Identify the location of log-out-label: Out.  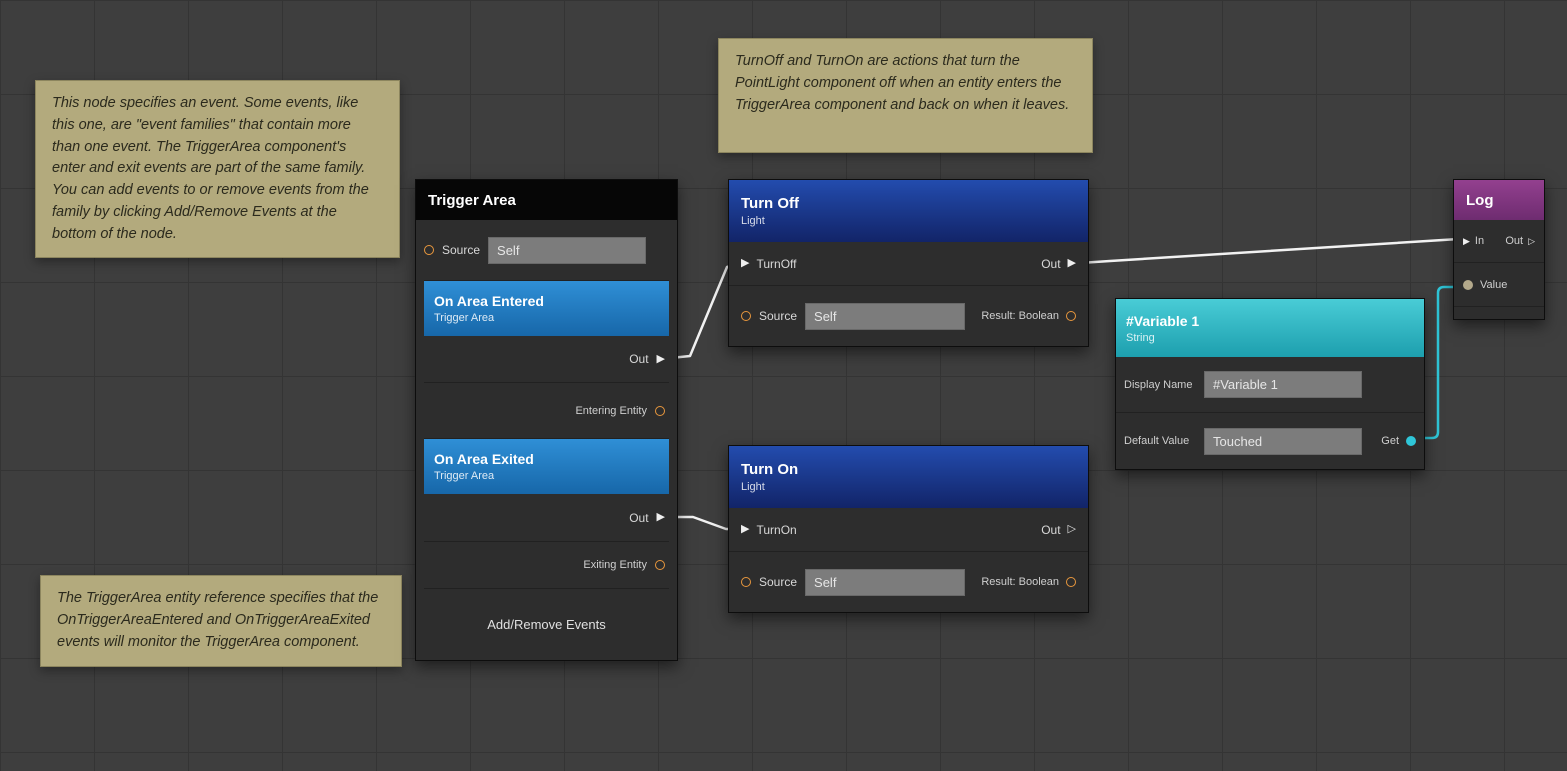
(1514, 241).